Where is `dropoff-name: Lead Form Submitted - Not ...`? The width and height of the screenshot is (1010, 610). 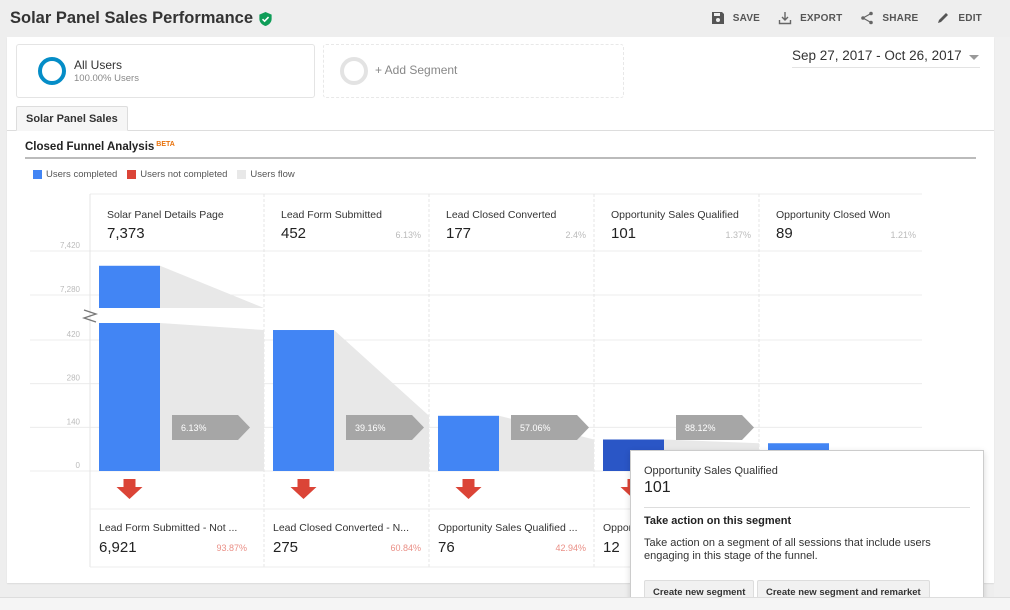
dropoff-name: Lead Form Submitted - Not ... is located at coordinates (168, 528).